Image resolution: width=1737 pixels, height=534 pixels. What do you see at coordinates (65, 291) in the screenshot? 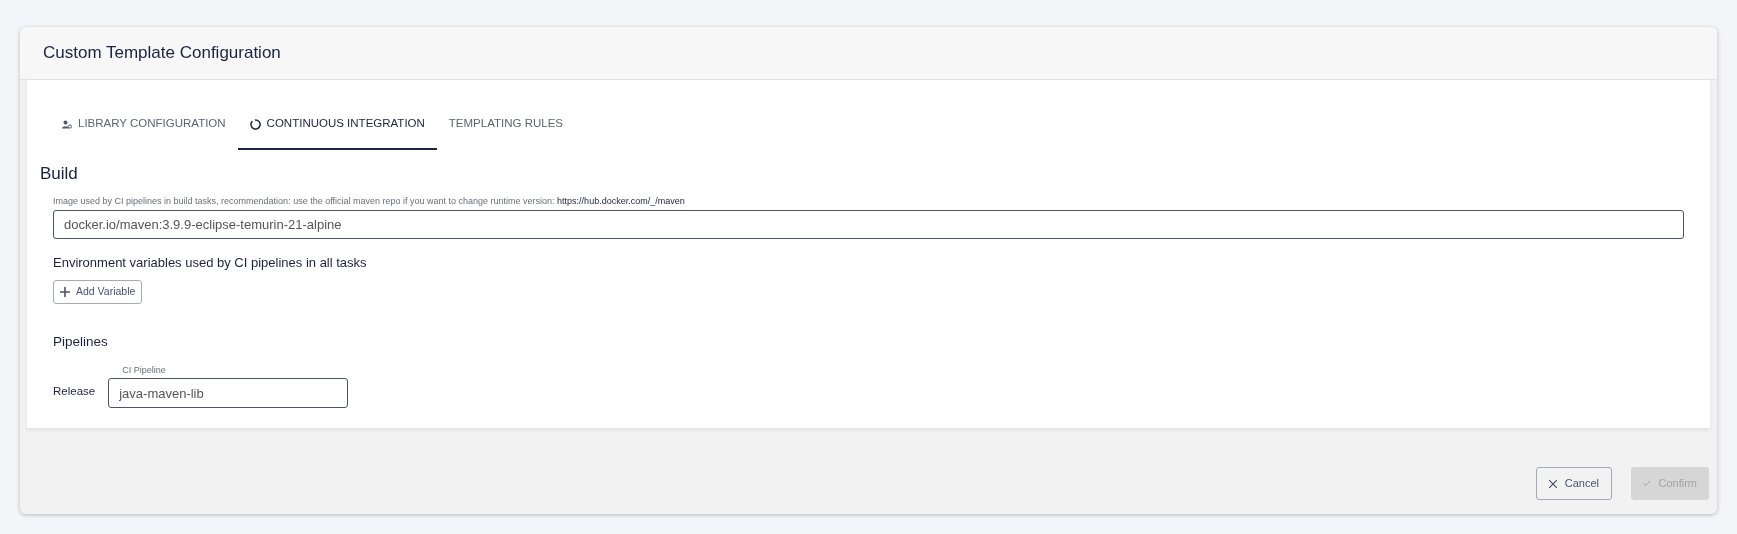
I see `plus-icon` at bounding box center [65, 291].